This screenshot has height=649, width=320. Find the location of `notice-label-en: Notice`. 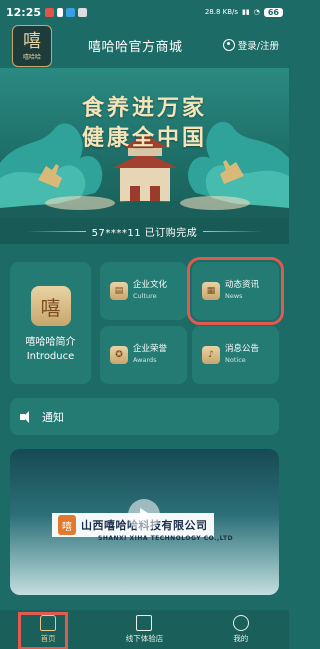

notice-label-en: Notice is located at coordinates (235, 360).